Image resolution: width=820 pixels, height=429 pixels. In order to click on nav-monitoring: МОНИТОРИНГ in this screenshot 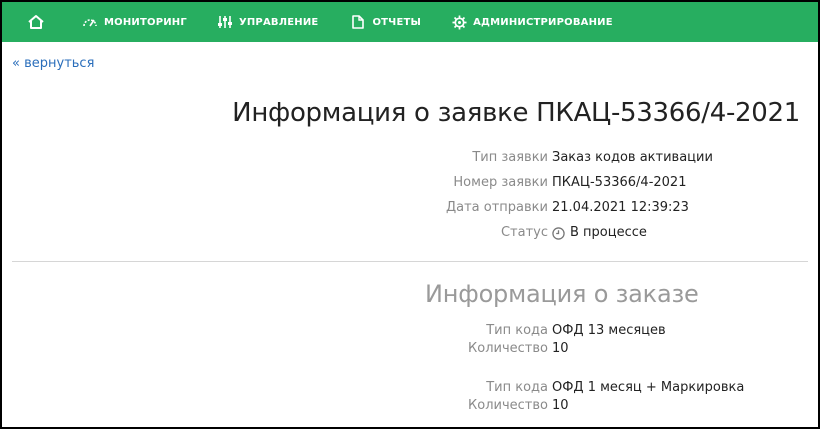, I will do `click(134, 22)`.